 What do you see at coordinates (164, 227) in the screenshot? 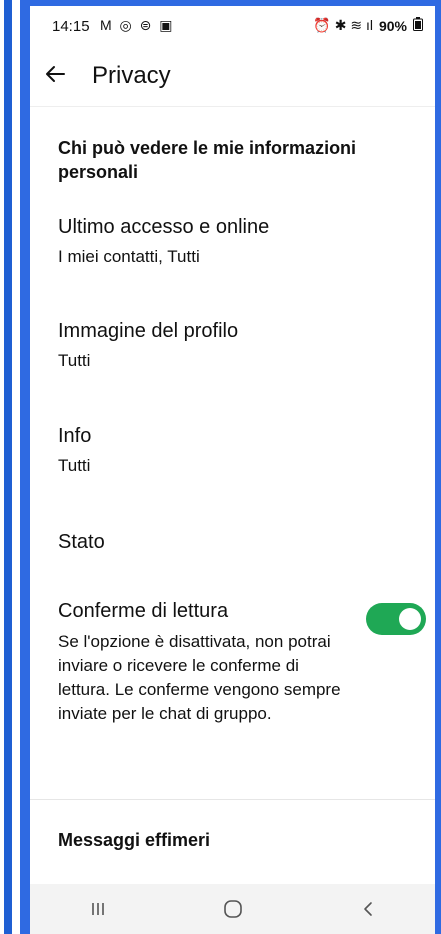
I see `setting-title: Ultimo accesso e online` at bounding box center [164, 227].